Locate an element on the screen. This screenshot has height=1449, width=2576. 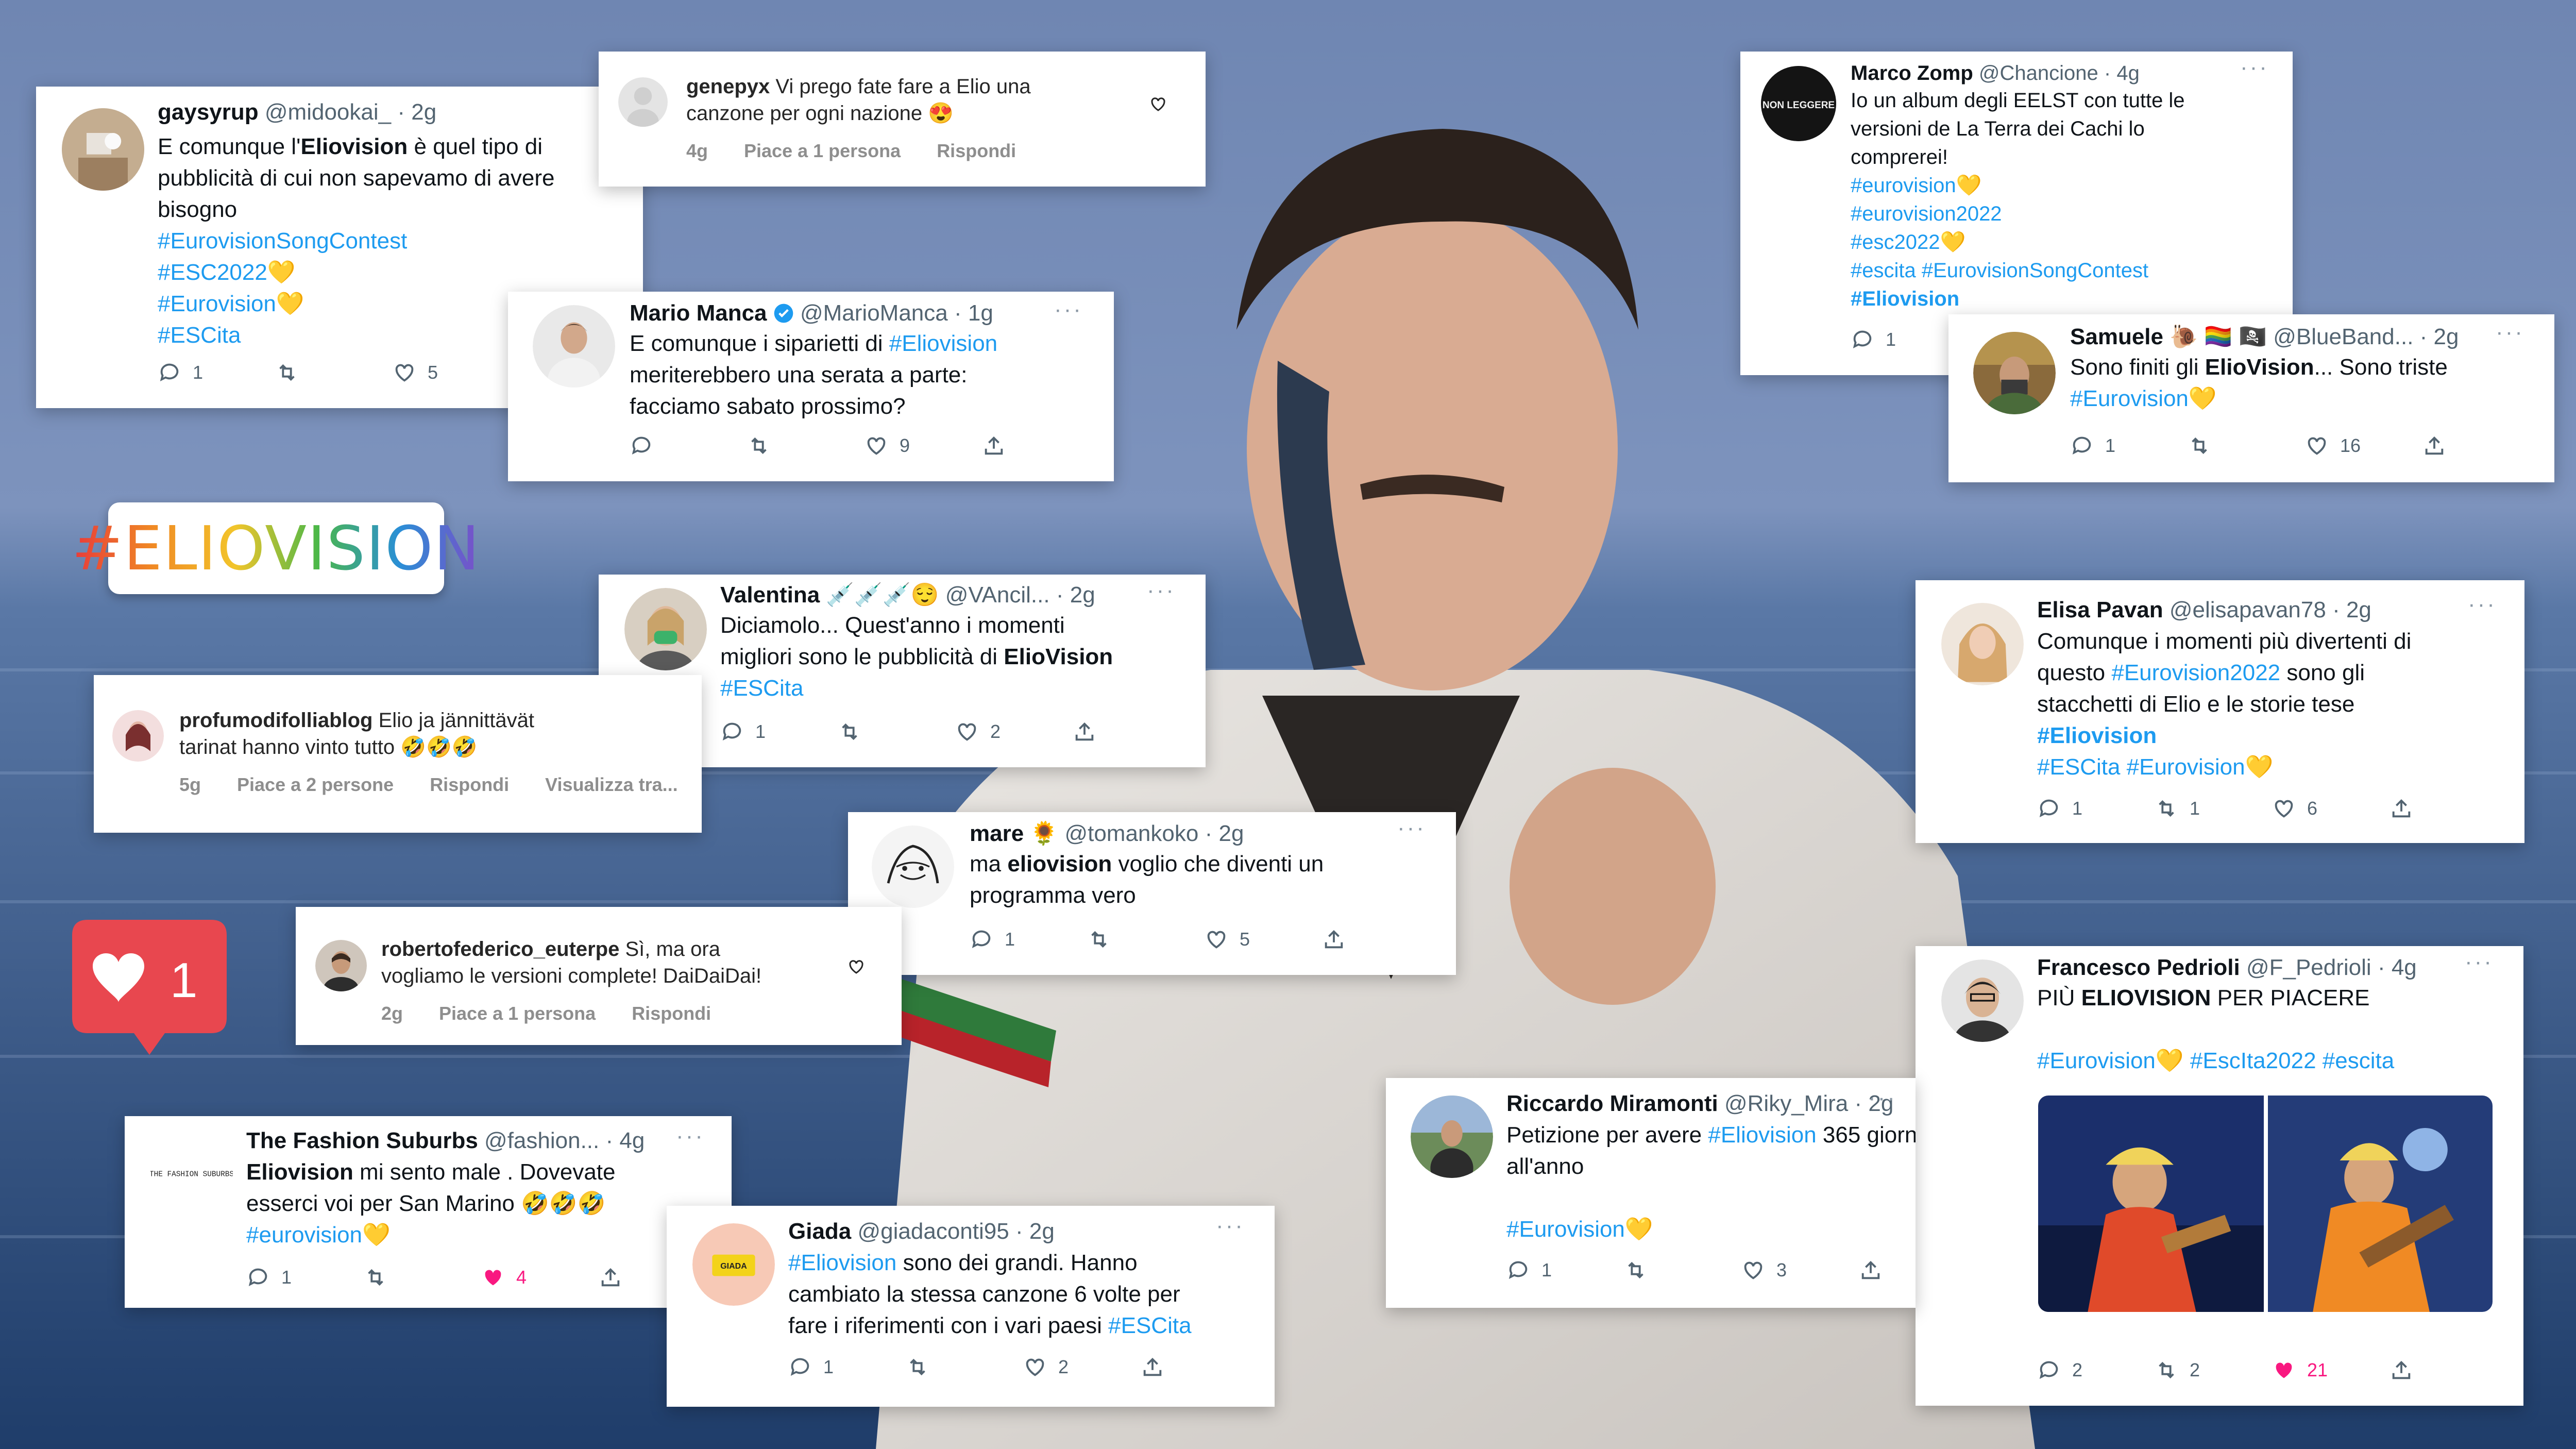
avatar: THE FASHION SUBURBS is located at coordinates (191, 1173).